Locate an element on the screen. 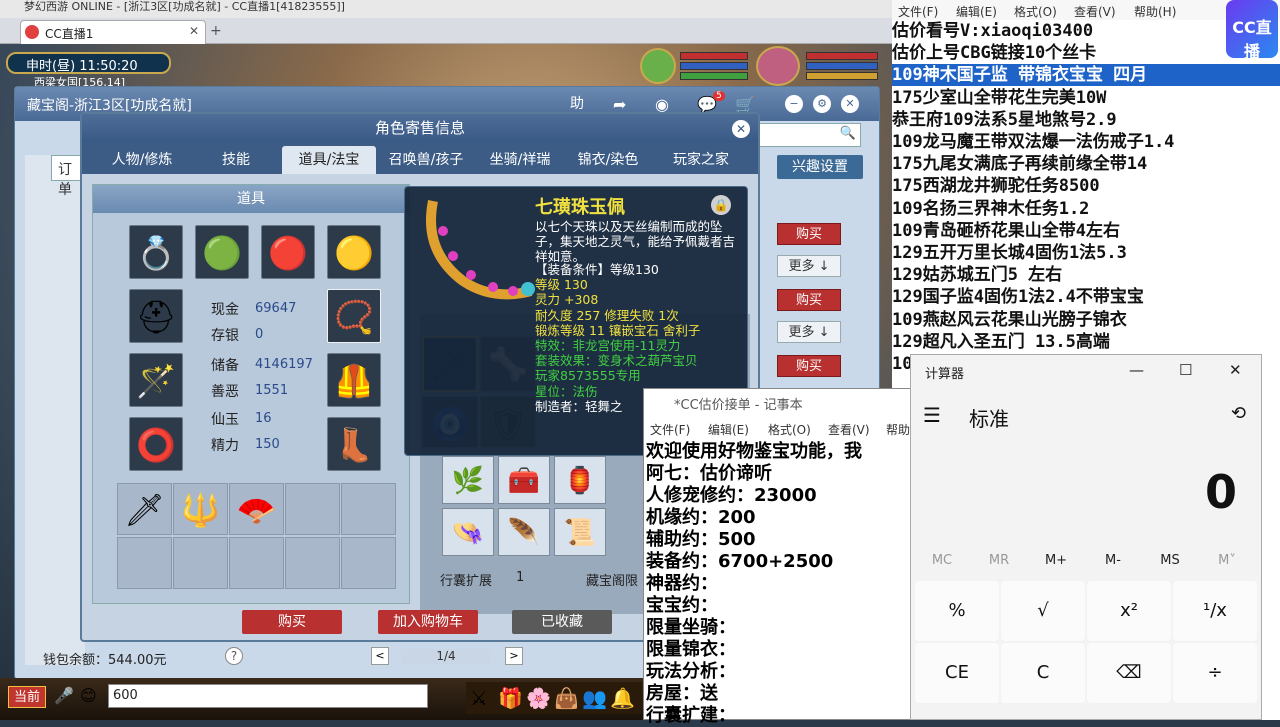 The height and width of the screenshot is (727, 1280). memory-clear-button: MC is located at coordinates (942, 560).